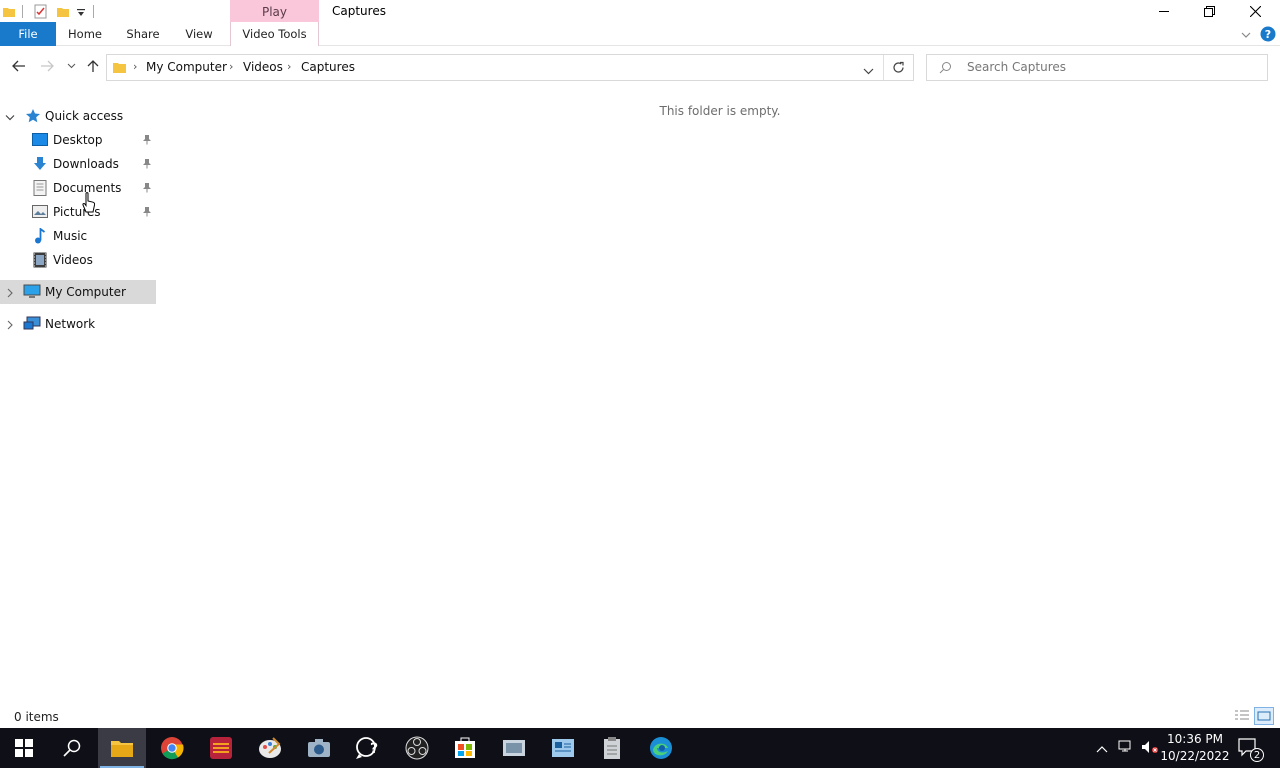  What do you see at coordinates (263, 67) in the screenshot?
I see `breadcrumb-videos: Videos` at bounding box center [263, 67].